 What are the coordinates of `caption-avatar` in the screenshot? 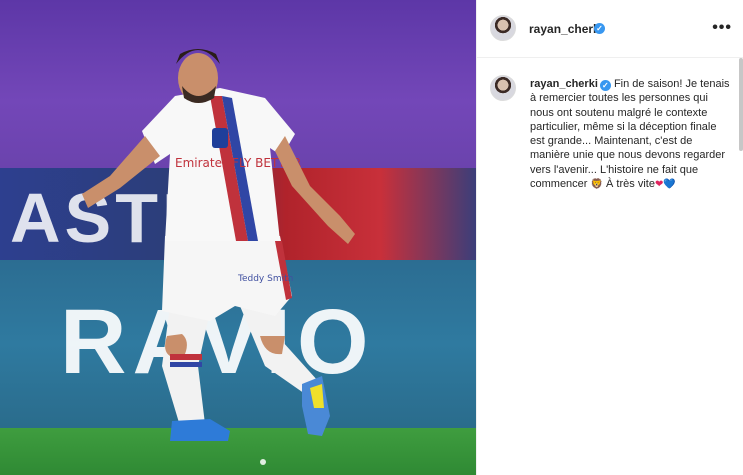 It's located at (503, 88).